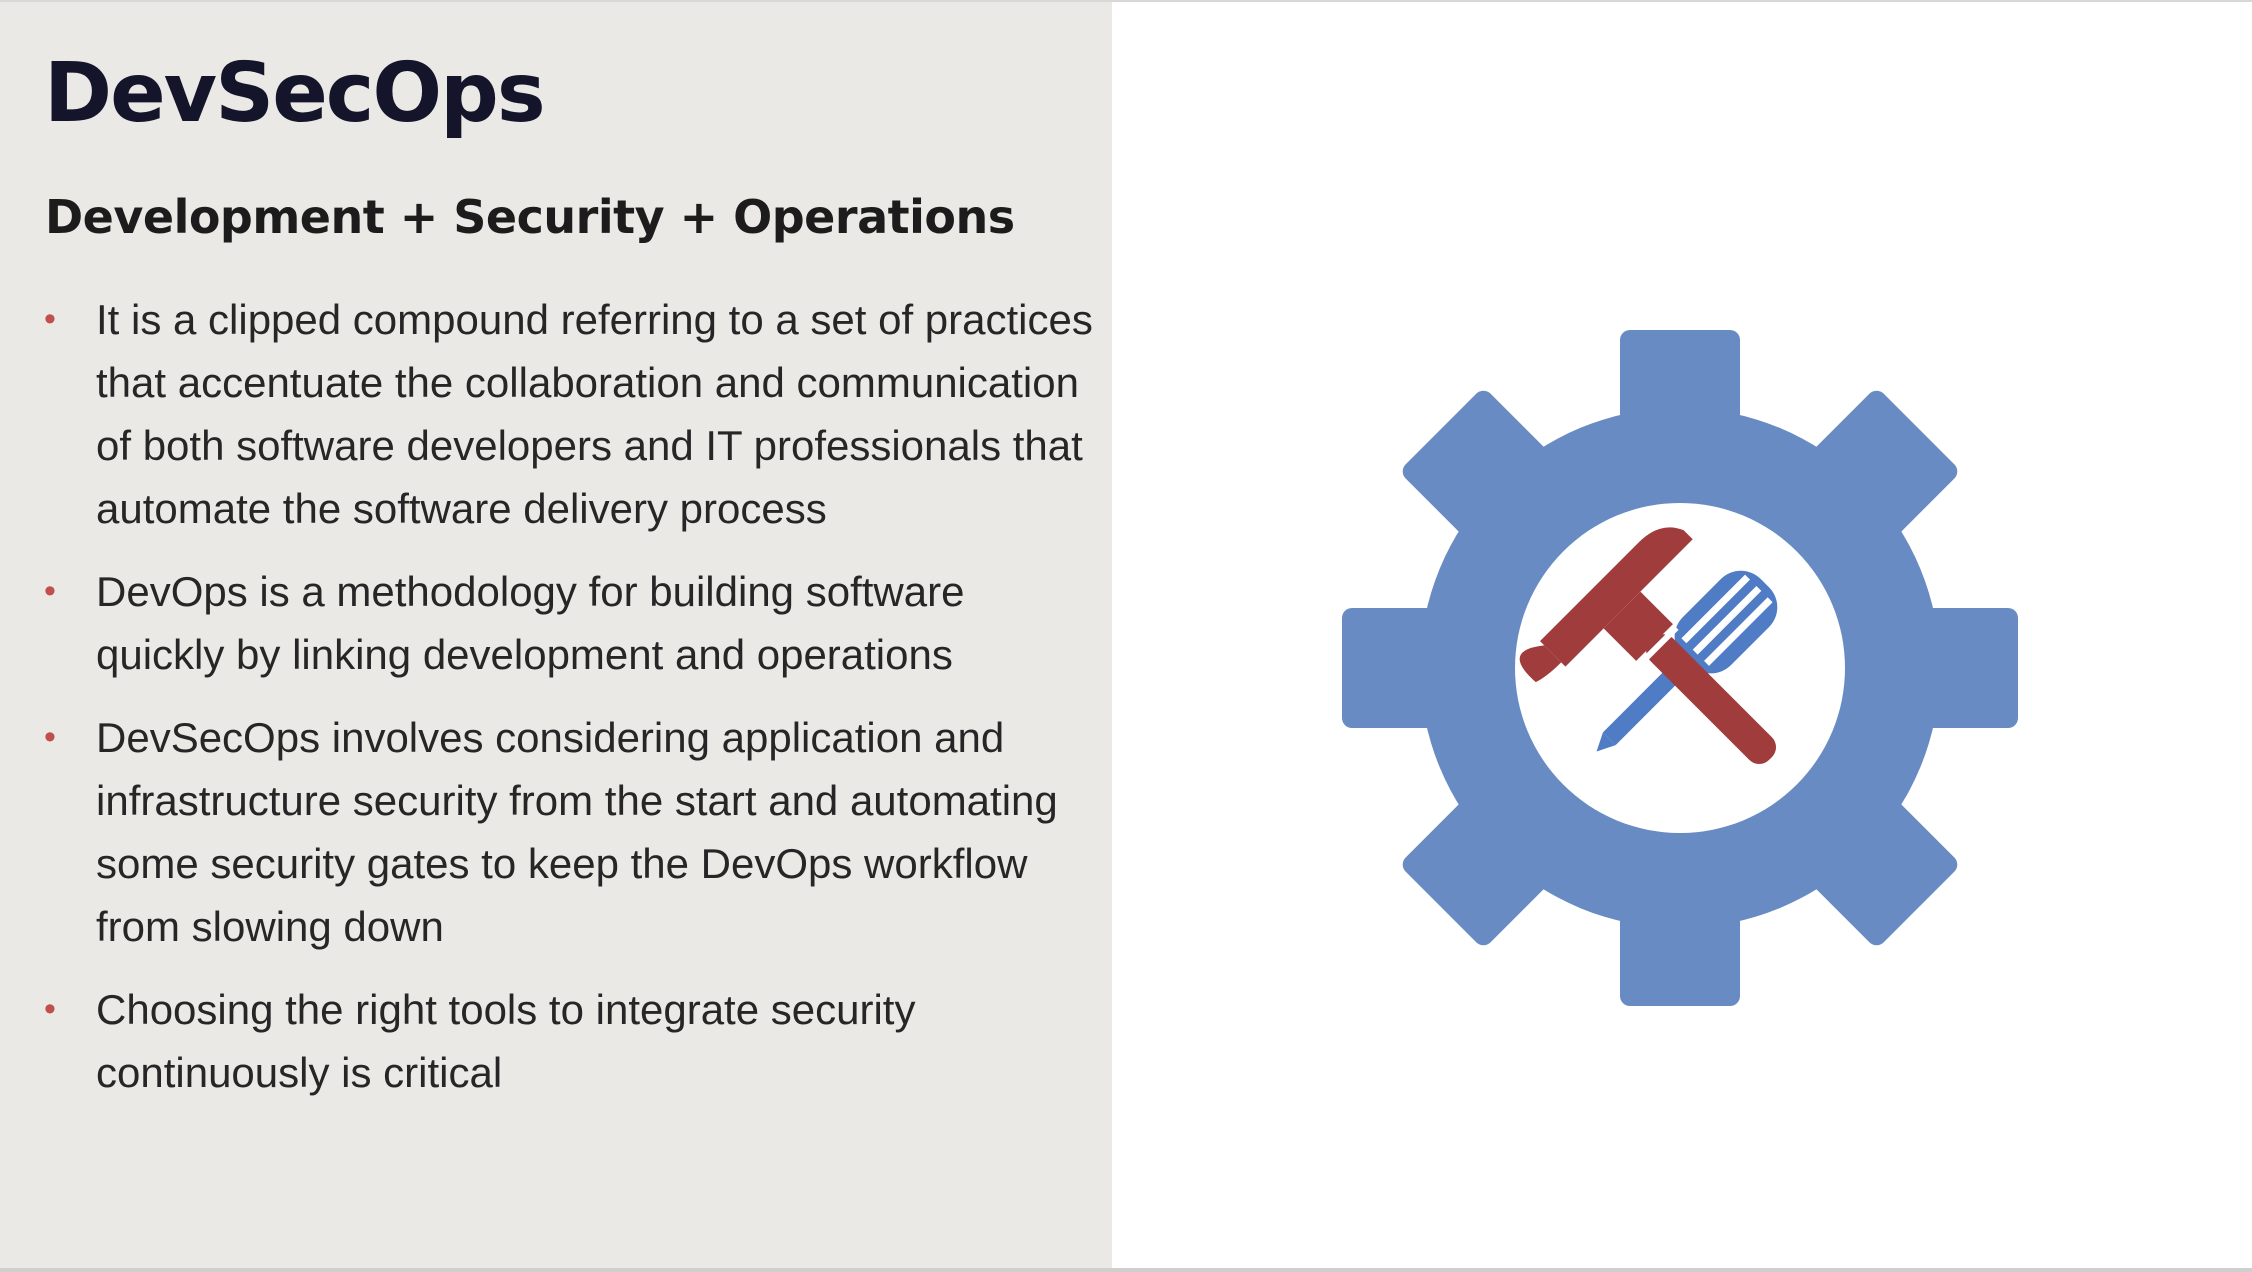 The height and width of the screenshot is (1272, 2252). I want to click on bottom-border, so click(1126, 1270).